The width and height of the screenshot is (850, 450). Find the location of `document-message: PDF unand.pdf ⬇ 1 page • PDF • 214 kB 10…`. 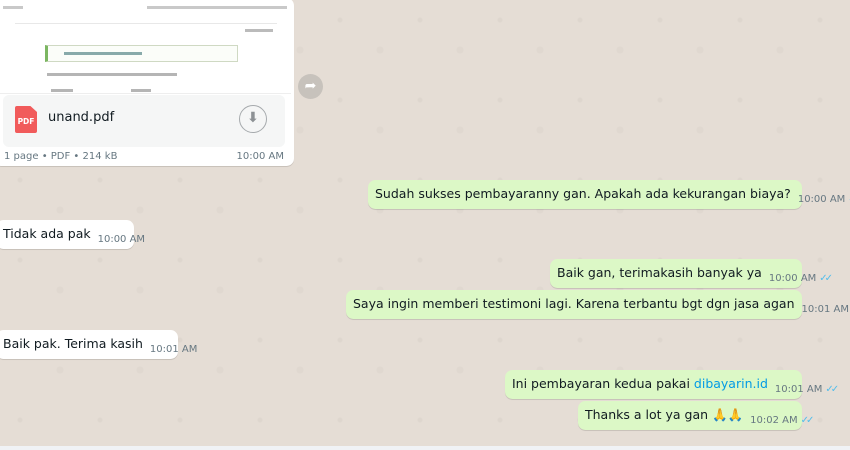

document-message: PDF unand.pdf ⬇ 1 page • PDF • 214 kB 10… is located at coordinates (147, 83).